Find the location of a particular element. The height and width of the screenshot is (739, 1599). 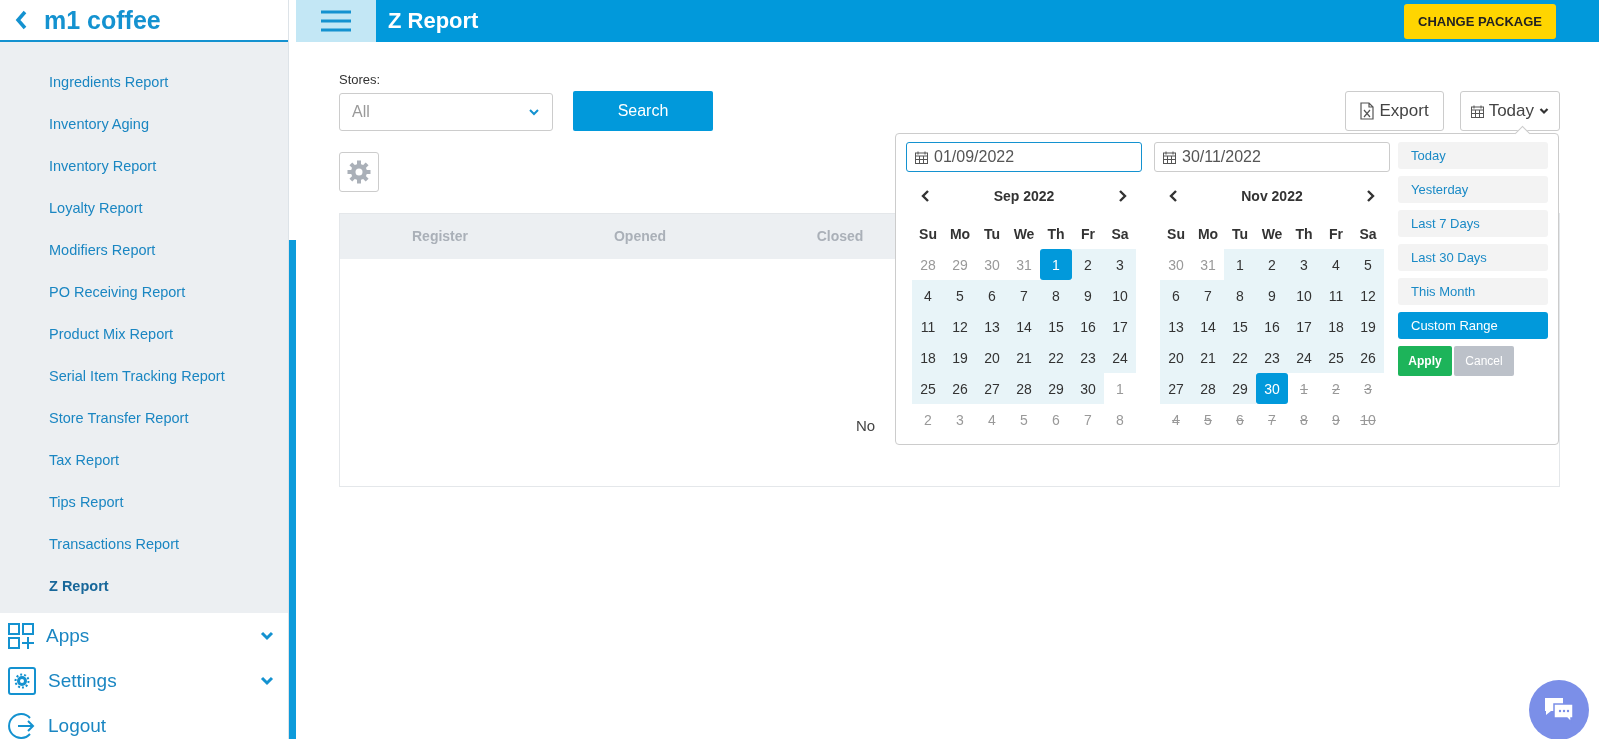

sidebar-item: Store Transfer Report is located at coordinates (144, 418).